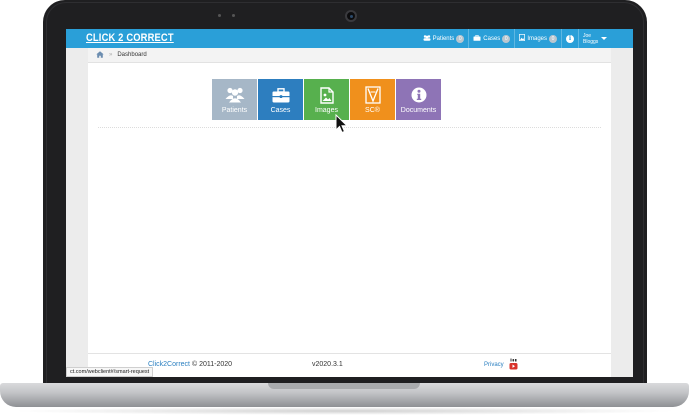  Describe the element at coordinates (344, 411) in the screenshot. I see `laptop-shadow` at that location.